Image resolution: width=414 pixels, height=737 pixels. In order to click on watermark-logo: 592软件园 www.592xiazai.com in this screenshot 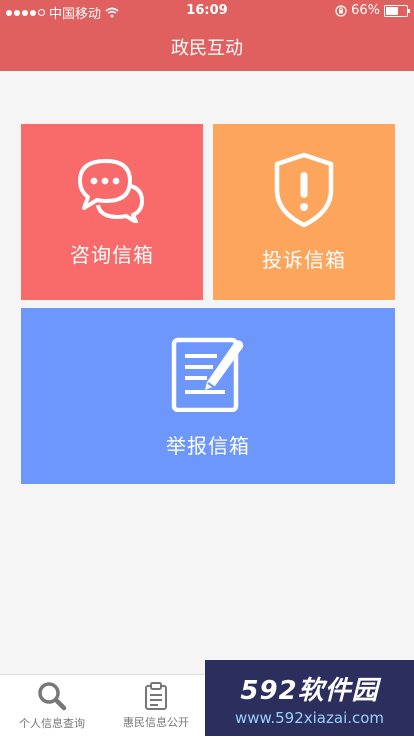, I will do `click(309, 698)`.